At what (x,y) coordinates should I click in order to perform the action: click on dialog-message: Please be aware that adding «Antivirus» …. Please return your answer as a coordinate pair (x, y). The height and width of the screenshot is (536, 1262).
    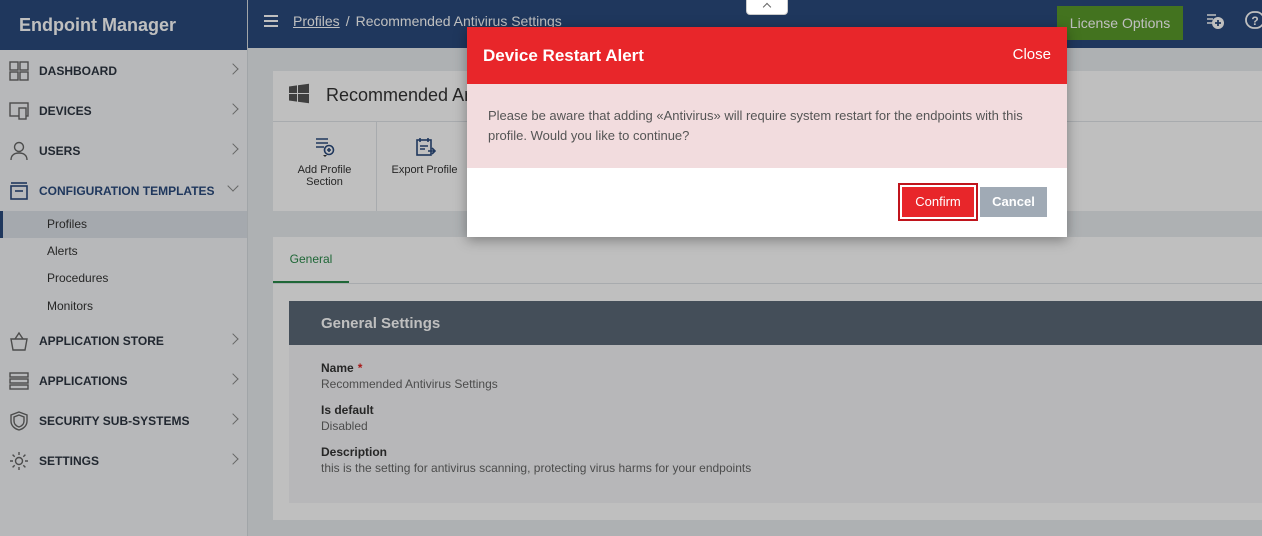
    Looking at the image, I should click on (767, 126).